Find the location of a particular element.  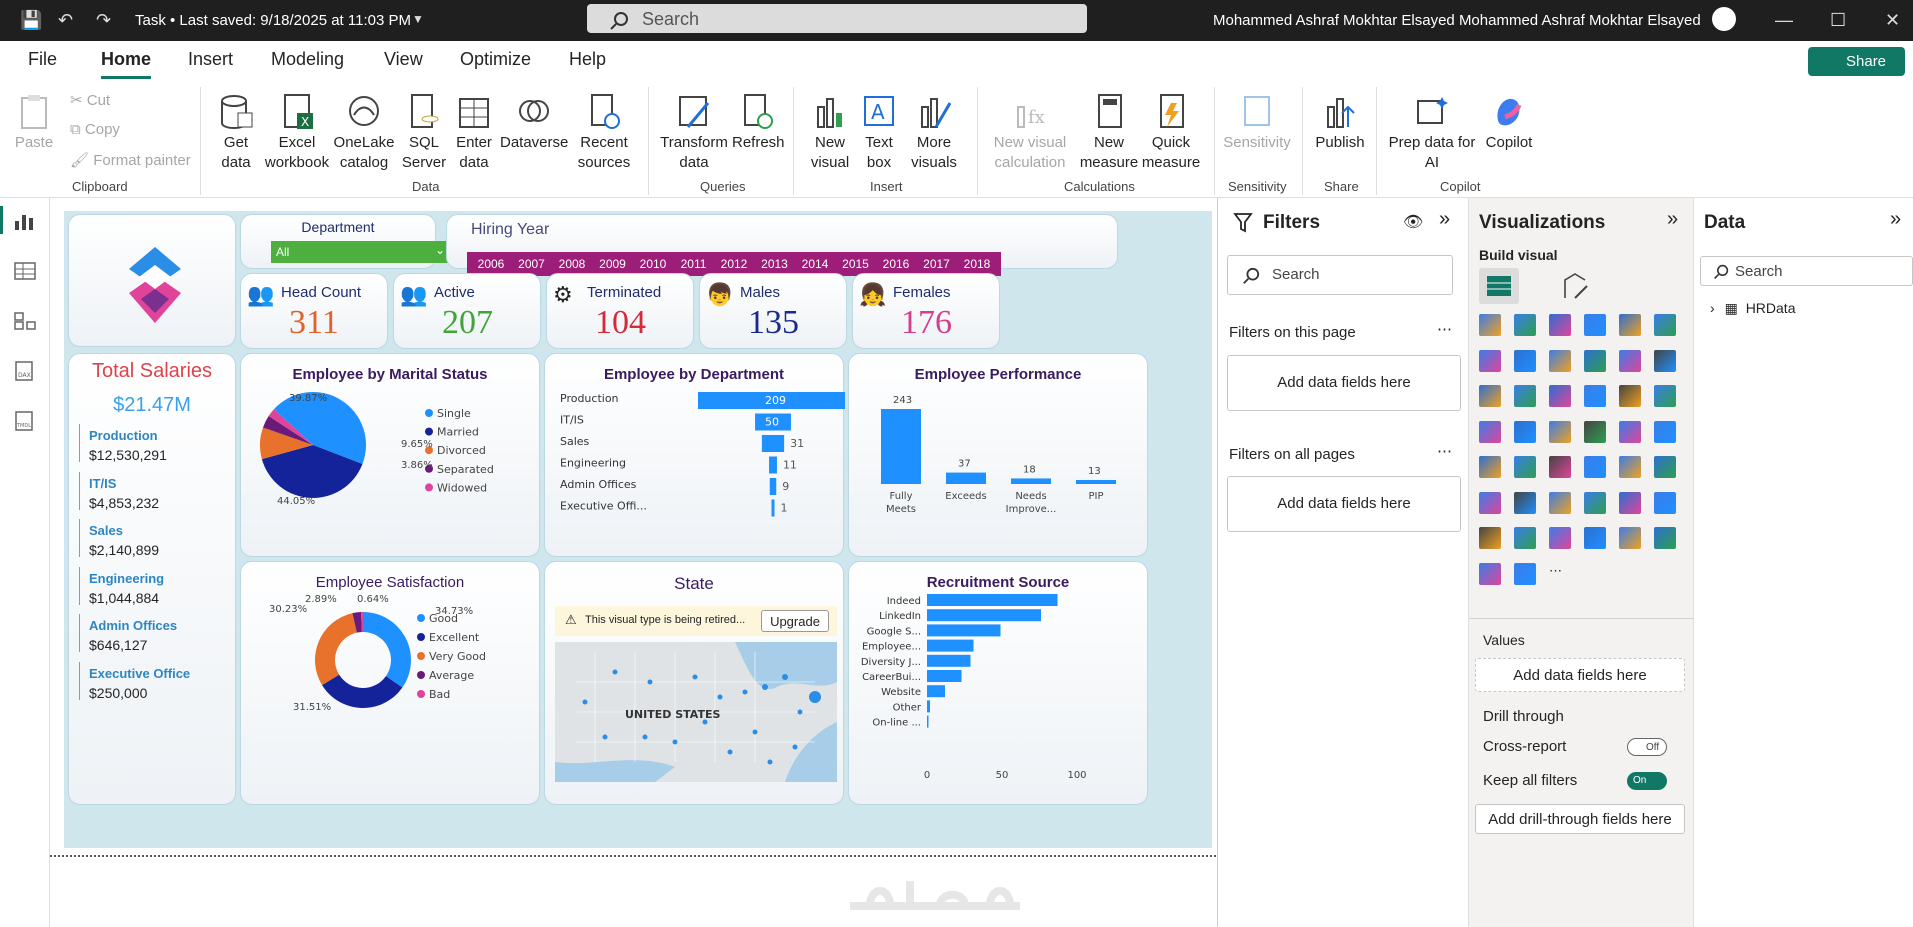

eye-icon: 👁 is located at coordinates (1413, 222).